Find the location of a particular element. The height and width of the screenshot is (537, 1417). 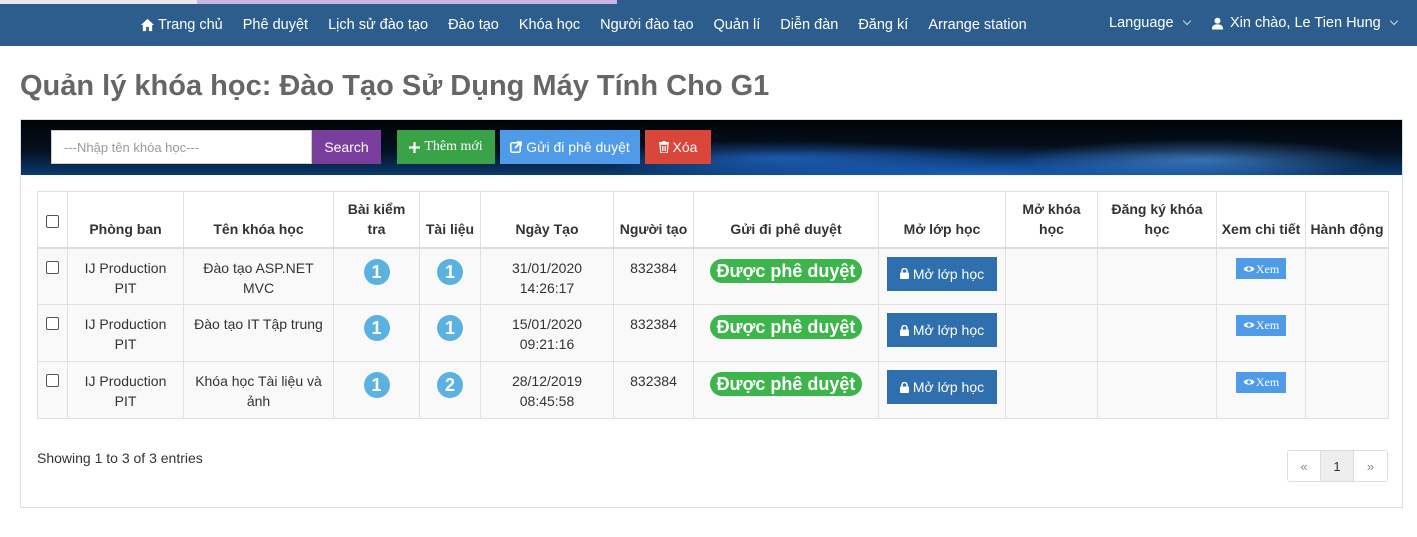

nav-item-courses: Khóa học is located at coordinates (549, 23).